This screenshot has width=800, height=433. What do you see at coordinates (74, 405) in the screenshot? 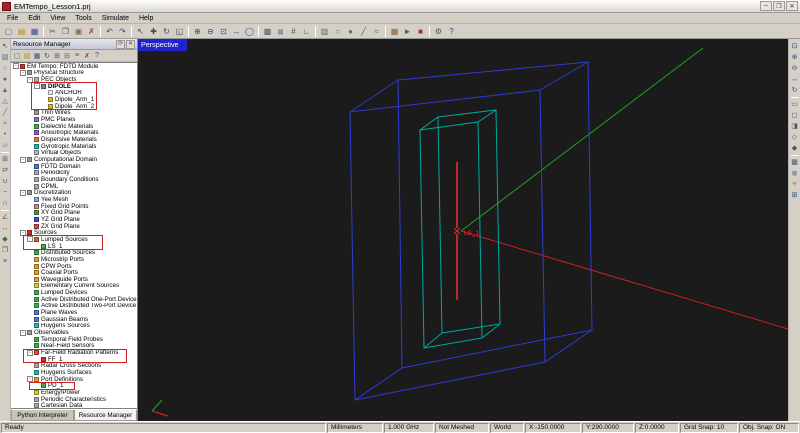
I see `tree-node-cartesian-data: Cartesian Data` at bounding box center [74, 405].